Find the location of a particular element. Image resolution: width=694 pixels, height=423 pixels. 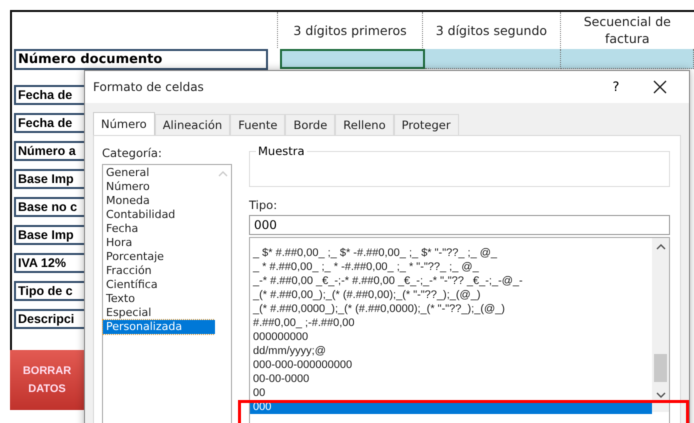

scroll-up-icon is located at coordinates (661, 247).